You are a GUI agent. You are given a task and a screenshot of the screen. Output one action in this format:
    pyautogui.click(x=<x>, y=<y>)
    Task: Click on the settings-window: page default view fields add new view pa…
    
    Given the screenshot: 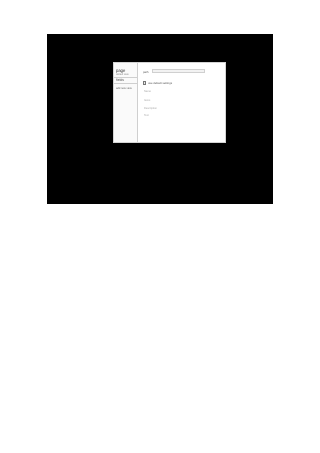 What is the action you would take?
    pyautogui.click(x=169, y=102)
    